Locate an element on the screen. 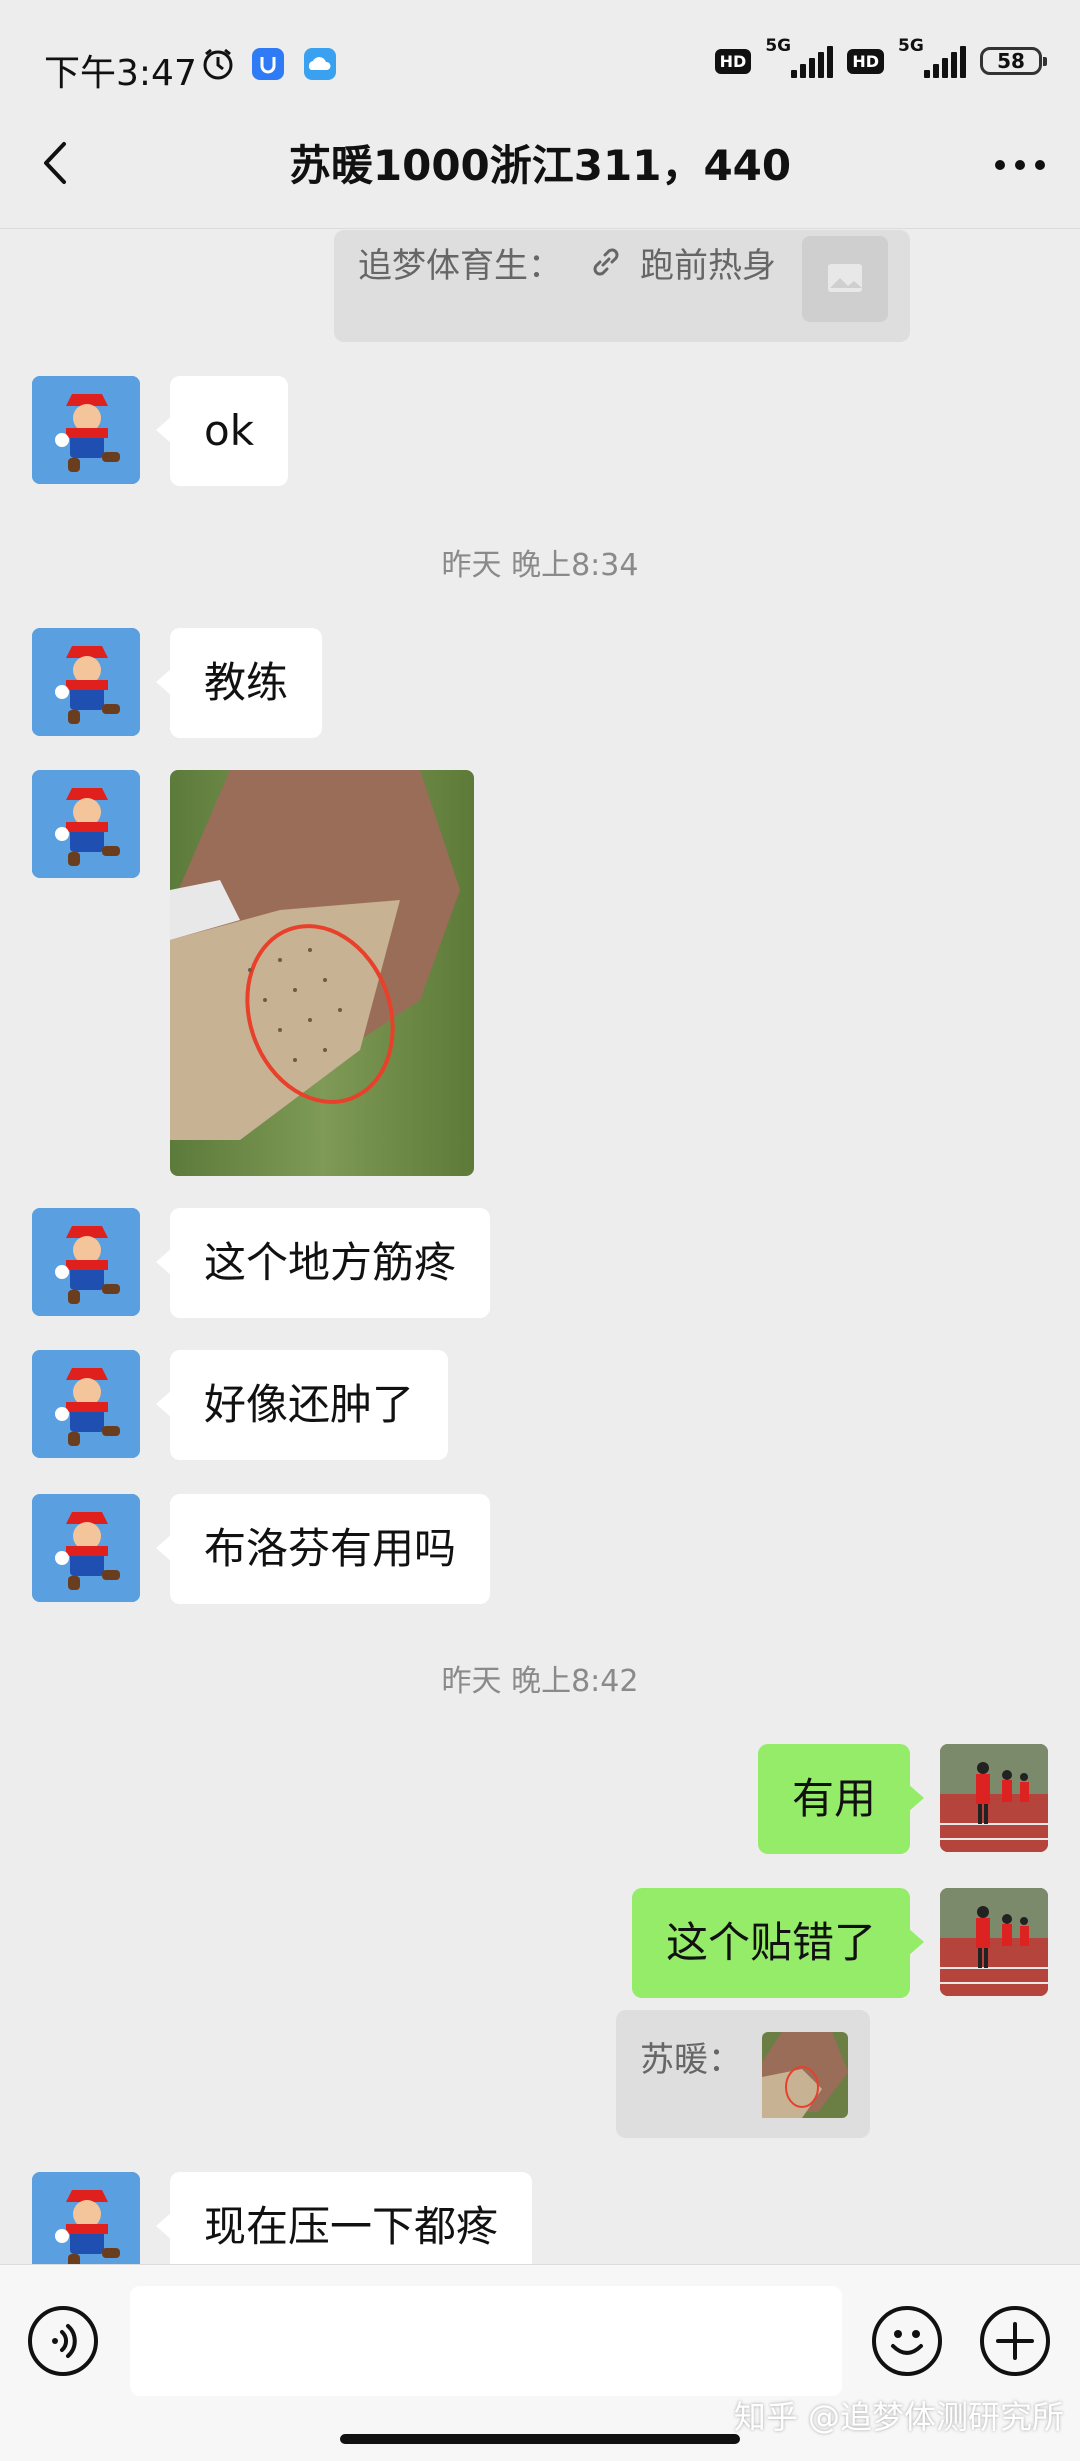 The width and height of the screenshot is (1080, 2461). more-actions-button is located at coordinates (1015, 2341).